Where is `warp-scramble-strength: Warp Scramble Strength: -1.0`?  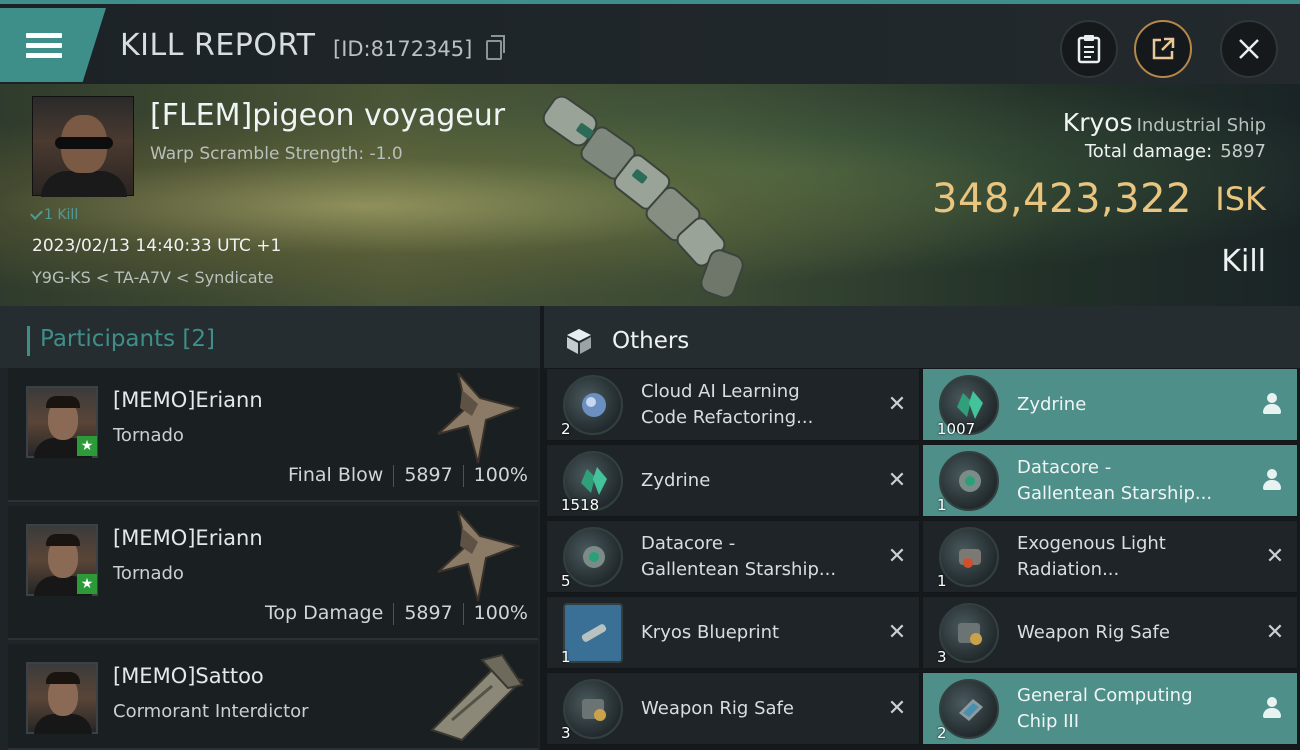
warp-scramble-strength: Warp Scramble Strength: -1.0 is located at coordinates (276, 154).